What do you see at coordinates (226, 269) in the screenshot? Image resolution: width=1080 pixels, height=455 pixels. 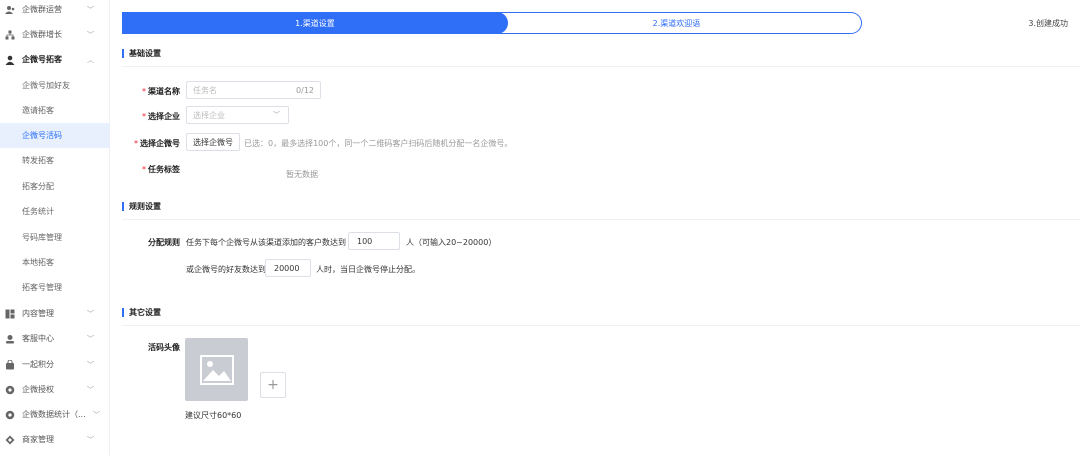 I see `rule-line2-prefix: 或企微号的好友数达到` at bounding box center [226, 269].